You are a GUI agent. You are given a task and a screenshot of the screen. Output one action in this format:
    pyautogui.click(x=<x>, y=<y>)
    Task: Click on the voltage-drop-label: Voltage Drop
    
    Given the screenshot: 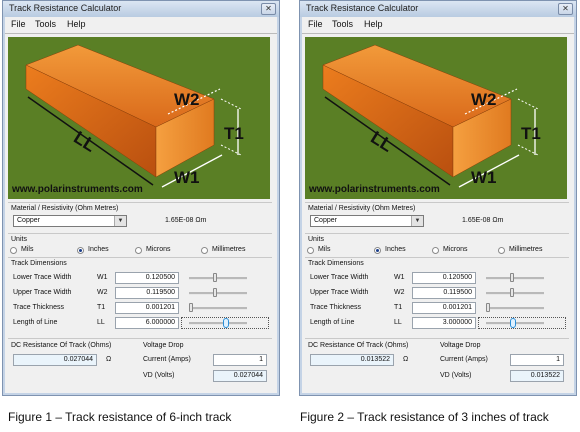 What is the action you would take?
    pyautogui.click(x=460, y=345)
    